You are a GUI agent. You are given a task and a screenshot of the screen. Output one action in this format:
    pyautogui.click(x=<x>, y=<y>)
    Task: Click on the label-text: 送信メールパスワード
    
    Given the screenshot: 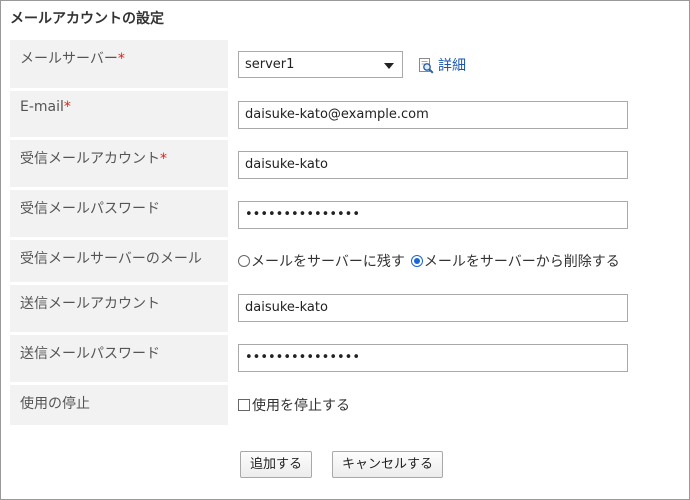 What is the action you would take?
    pyautogui.click(x=90, y=354)
    